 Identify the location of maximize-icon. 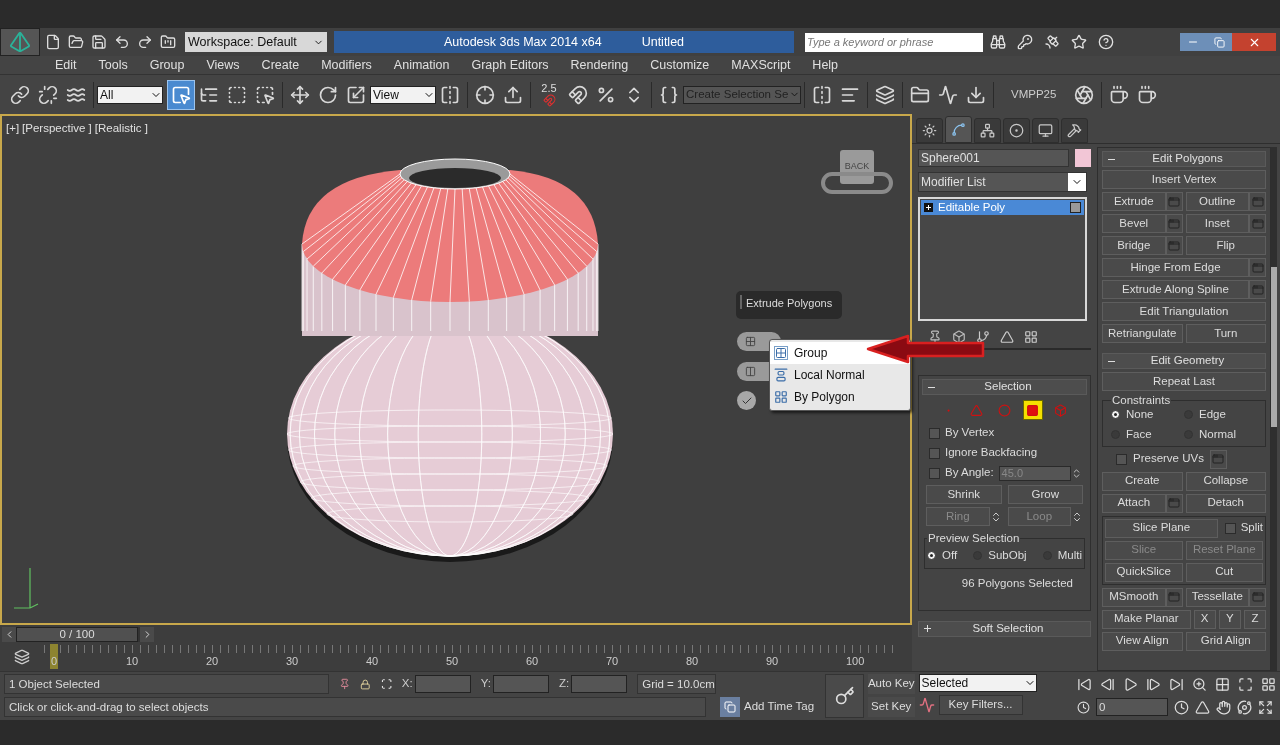
(1265, 707).